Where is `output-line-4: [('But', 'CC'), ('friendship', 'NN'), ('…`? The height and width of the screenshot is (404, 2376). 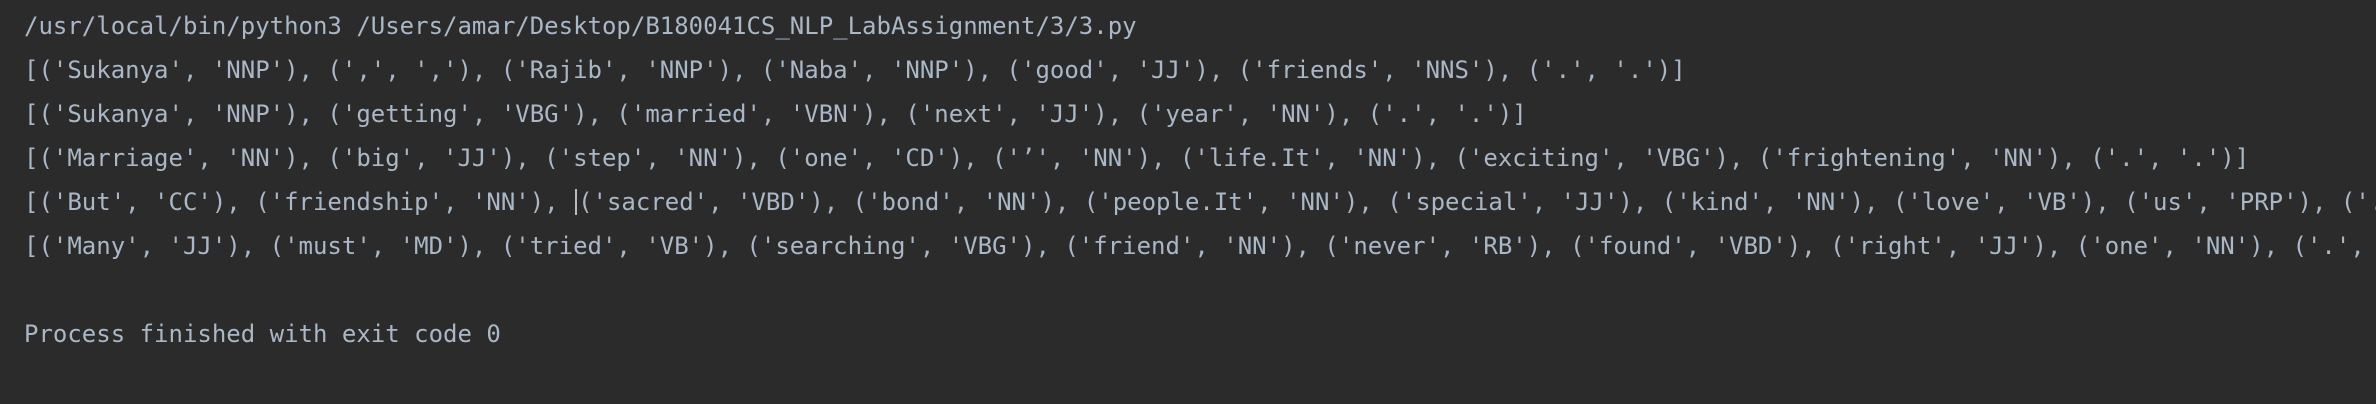 output-line-4: [('But', 'CC'), ('friendship', 'NN'), ('… is located at coordinates (1200, 202).